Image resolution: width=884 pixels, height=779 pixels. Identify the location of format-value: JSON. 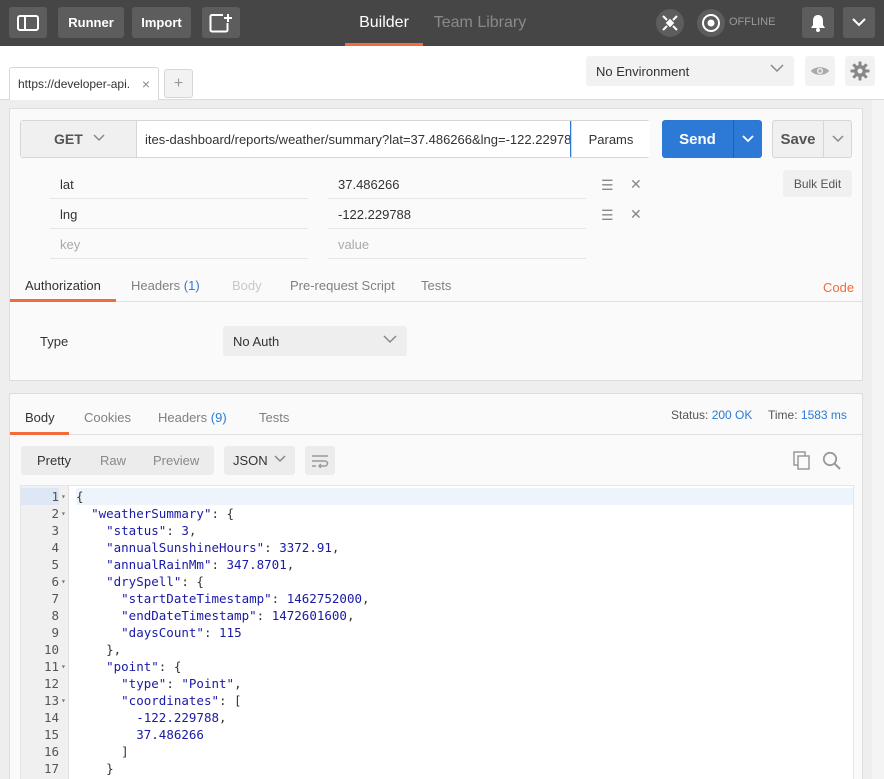
(250, 460).